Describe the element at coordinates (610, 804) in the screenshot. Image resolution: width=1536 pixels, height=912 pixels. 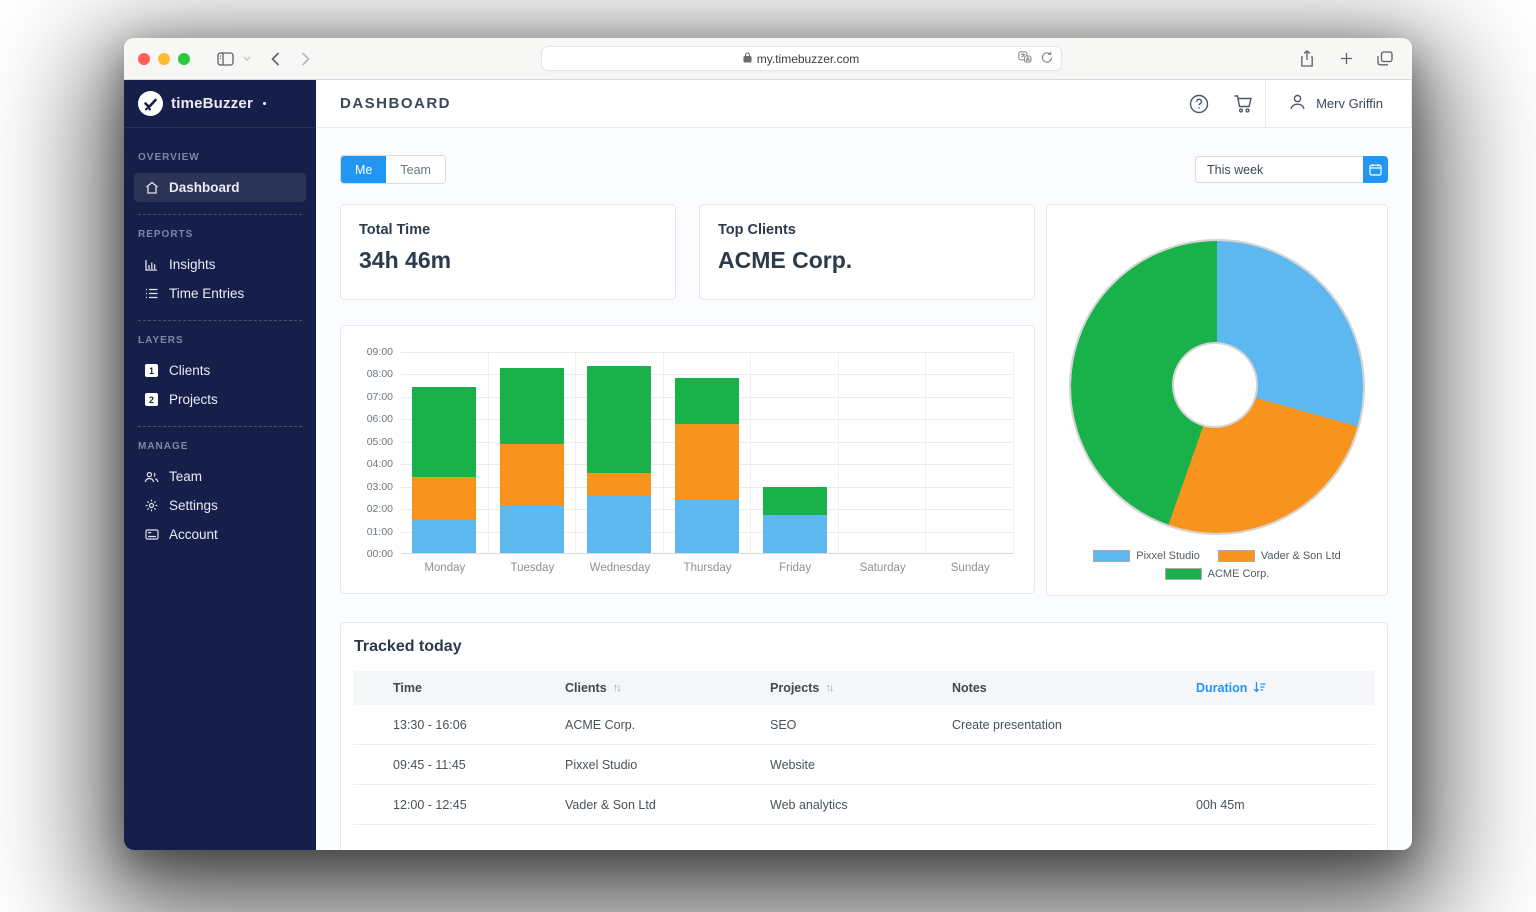
I see `client-cell: Vader & Son Ltd` at that location.